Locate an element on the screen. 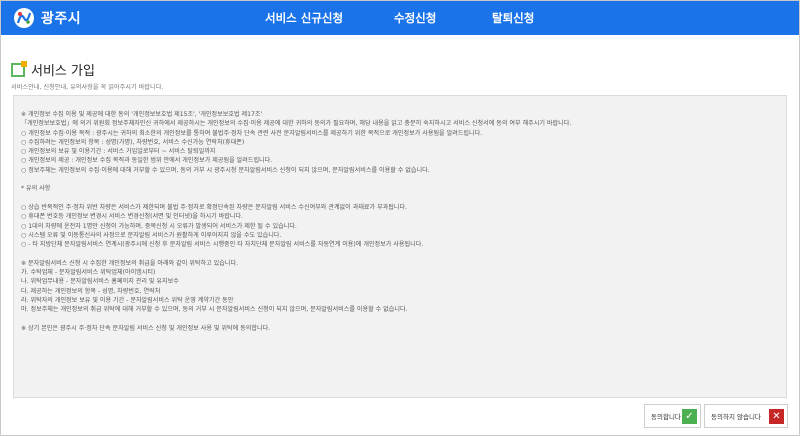 This screenshot has height=436, width=800. nav-label: 수정신청 is located at coordinates (415, 18).